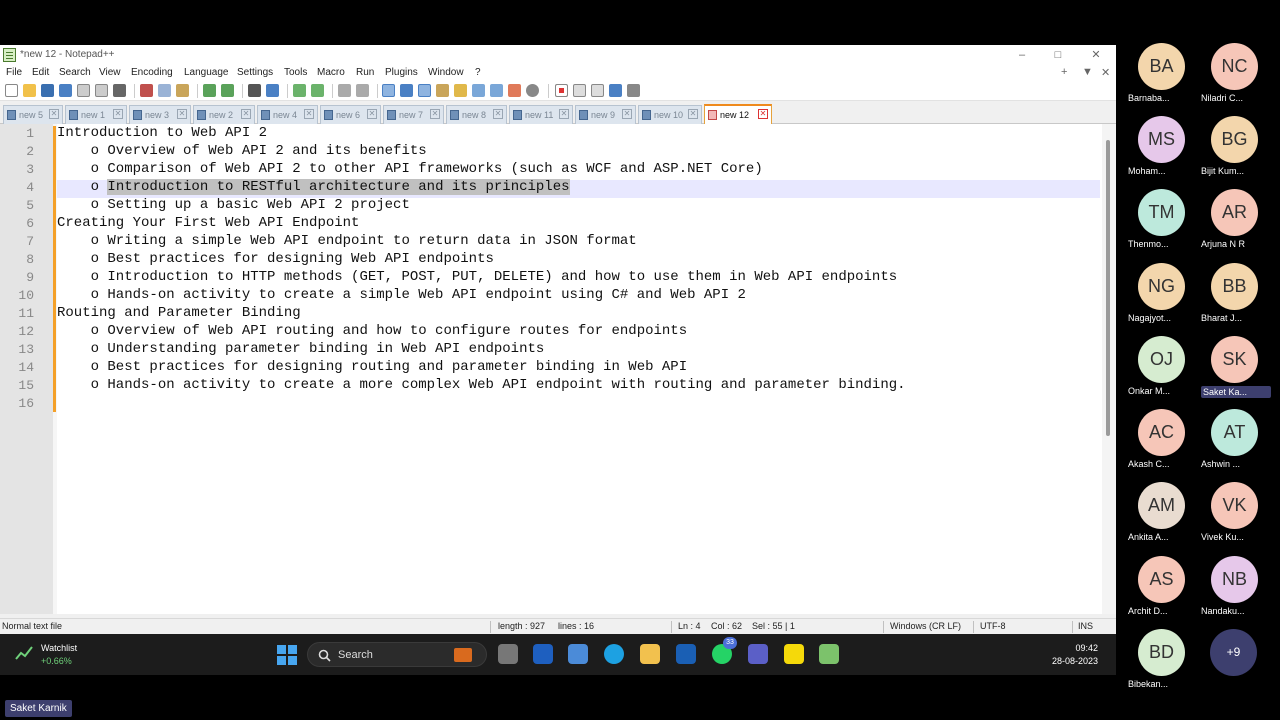 This screenshot has width=1280, height=720. I want to click on close-all-icon, so click(101, 90).